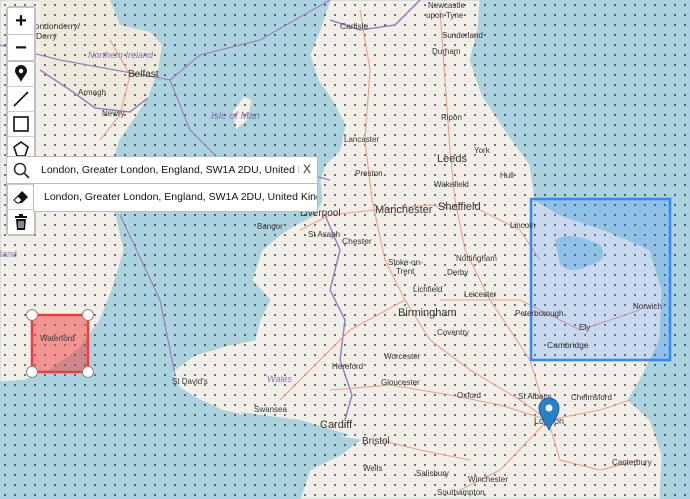  What do you see at coordinates (369, 173) in the screenshot?
I see `place-label: Preston` at bounding box center [369, 173].